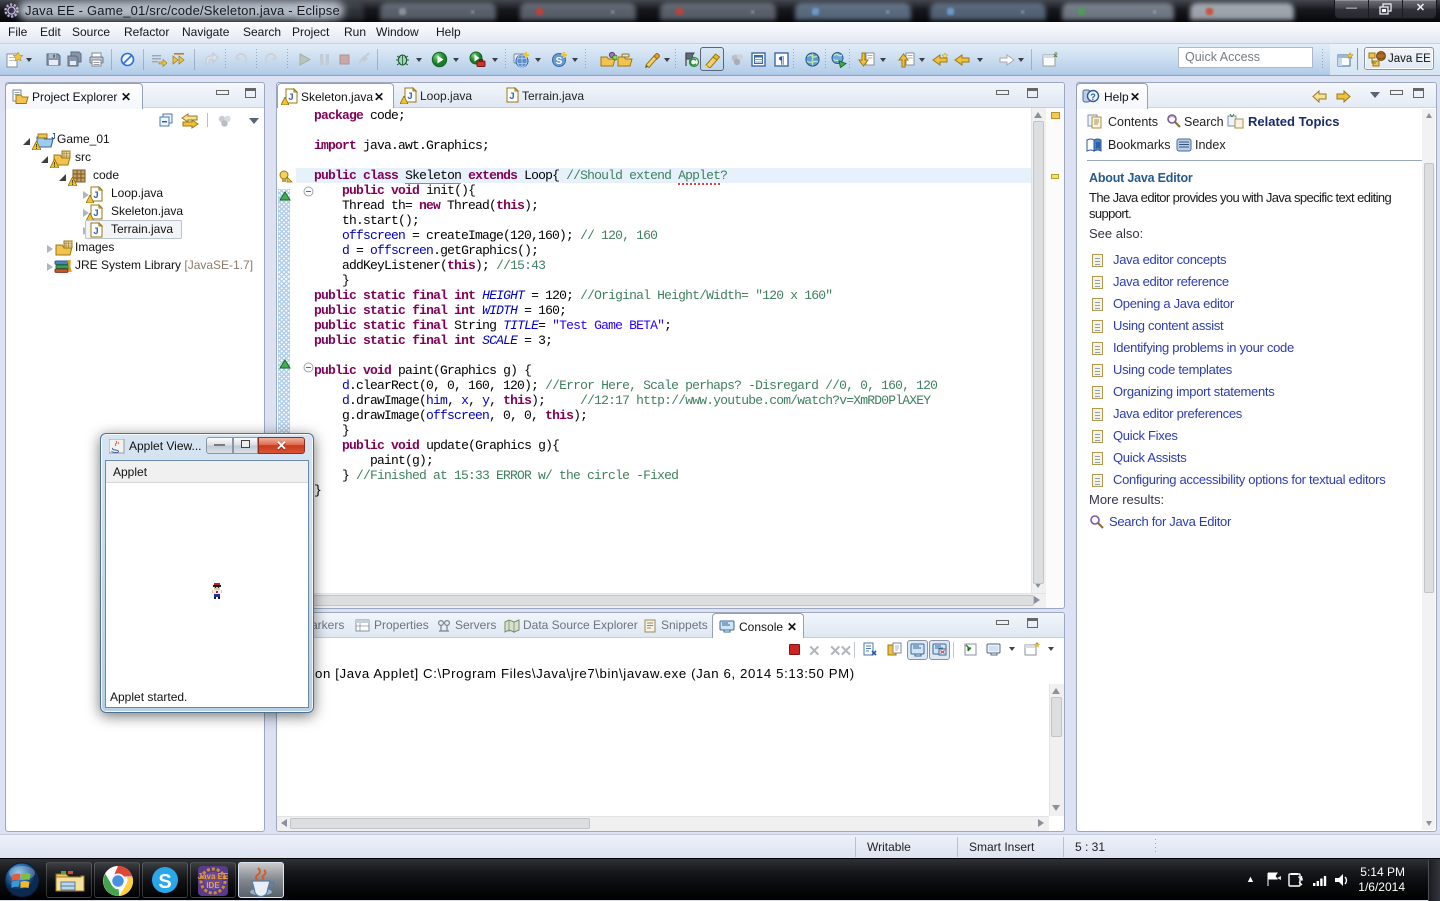 This screenshot has width=1440, height=901. What do you see at coordinates (213, 885) in the screenshot?
I see `svg-text: IDE` at bounding box center [213, 885].